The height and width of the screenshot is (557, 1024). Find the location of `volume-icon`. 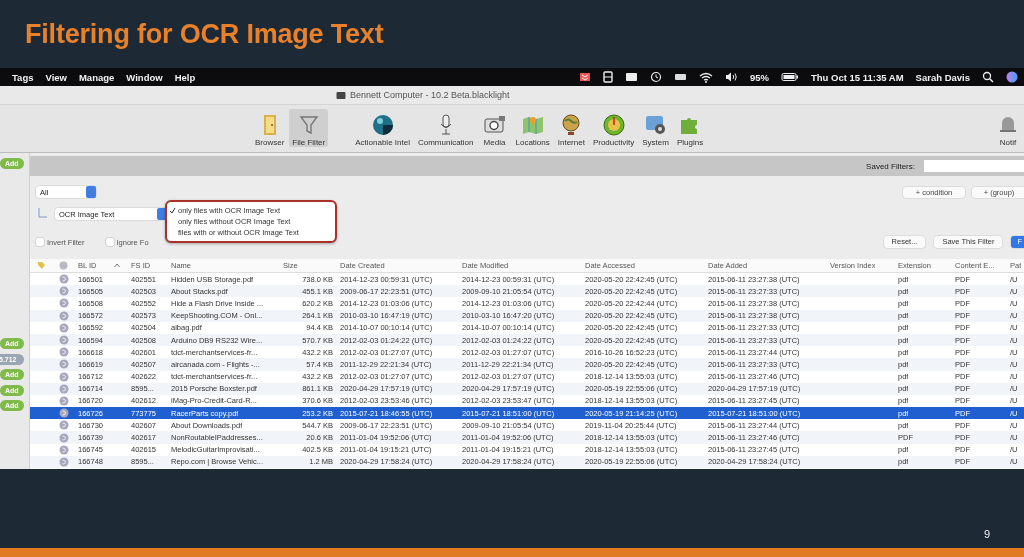

volume-icon is located at coordinates (731, 77).